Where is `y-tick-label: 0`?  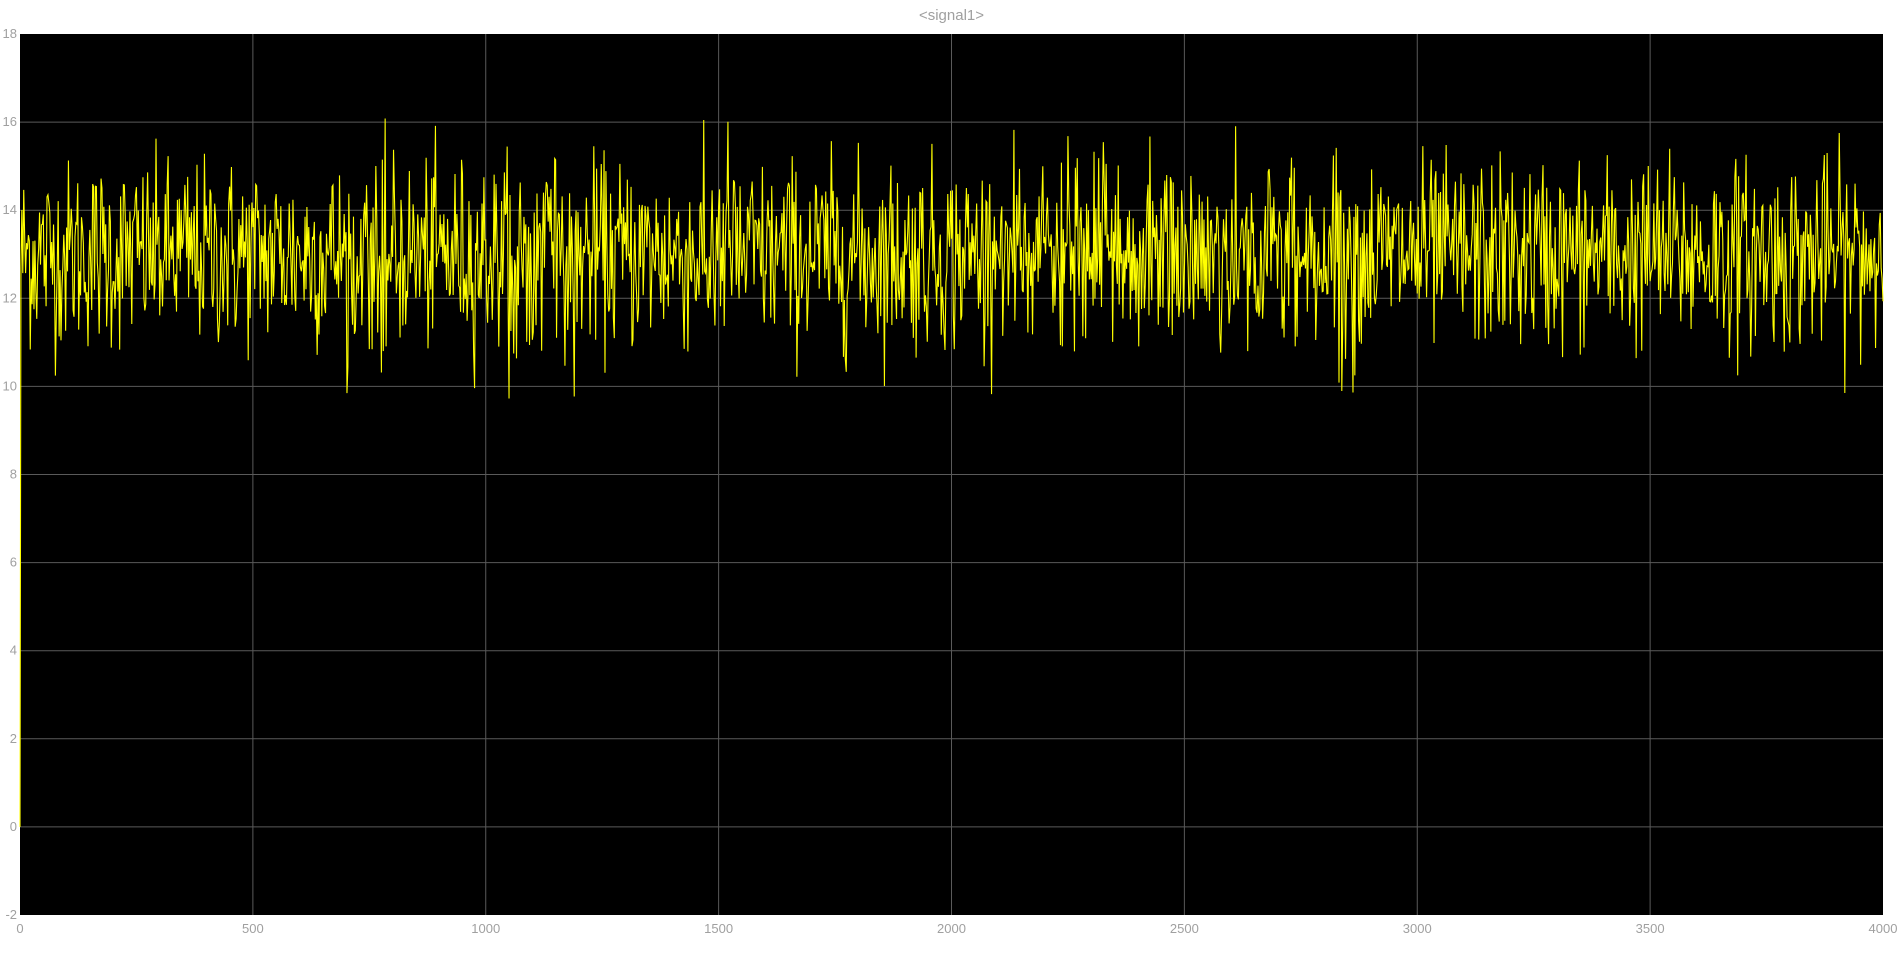
y-tick-label: 0 is located at coordinates (13, 826).